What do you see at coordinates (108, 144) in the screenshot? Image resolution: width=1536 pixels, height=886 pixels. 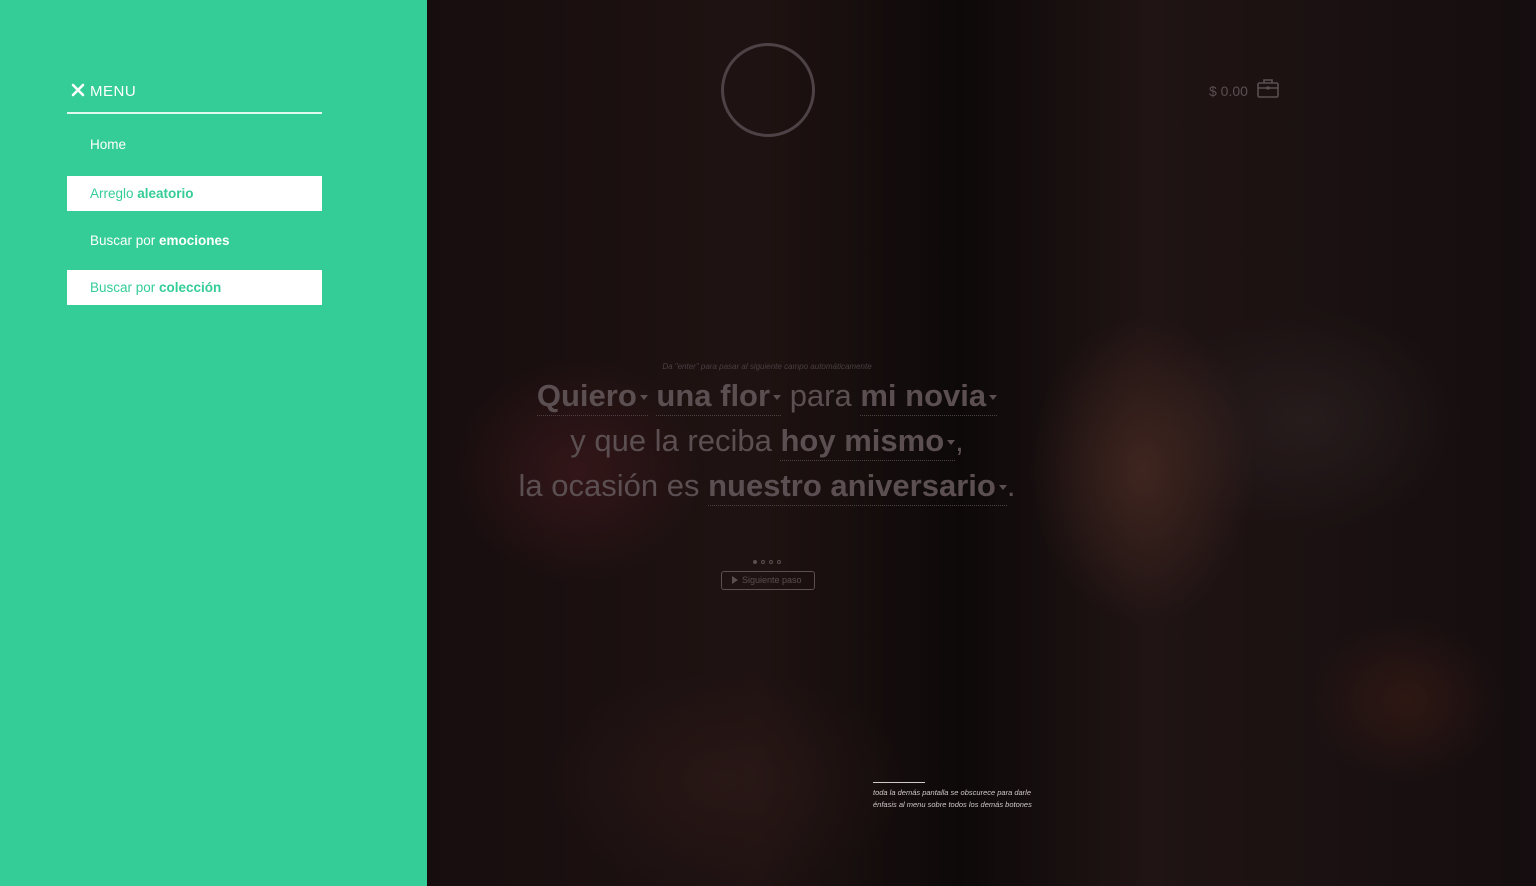 I see `menu-item-label: Home` at bounding box center [108, 144].